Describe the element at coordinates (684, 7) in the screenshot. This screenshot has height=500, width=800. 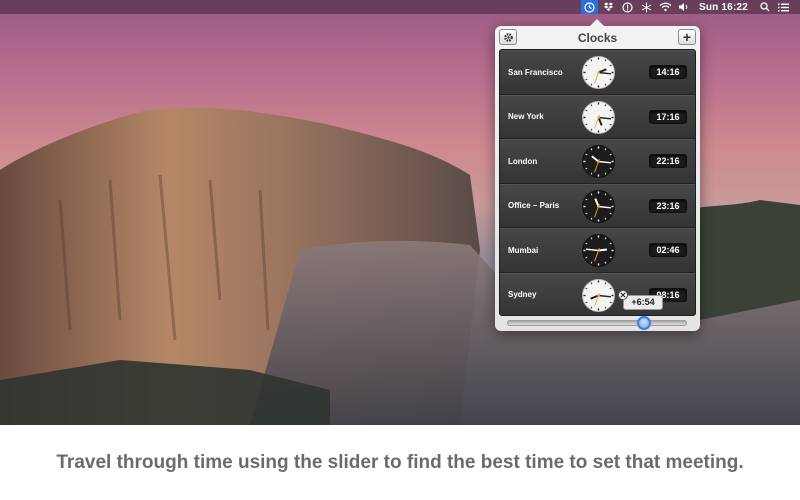
I see `volume-icon` at that location.